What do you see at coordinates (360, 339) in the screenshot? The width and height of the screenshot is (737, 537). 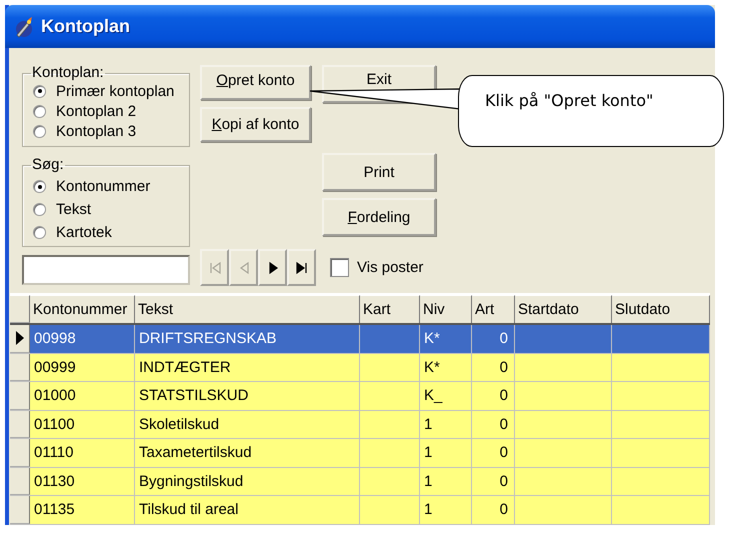 I see `table-row: 00998 DRIFTSREGNSKAB K* 0` at bounding box center [360, 339].